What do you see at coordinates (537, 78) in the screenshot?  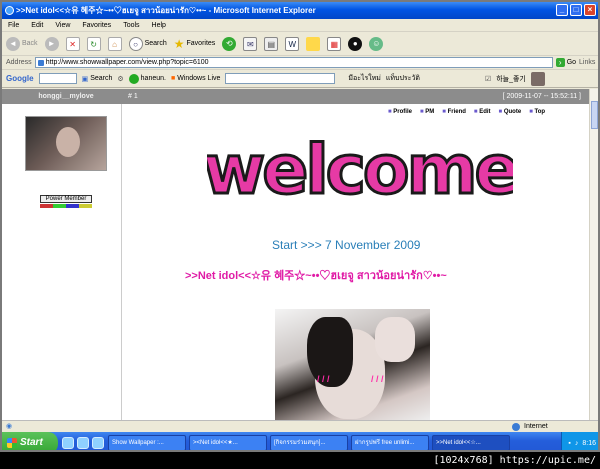 I see `profile-avatar` at bounding box center [537, 78].